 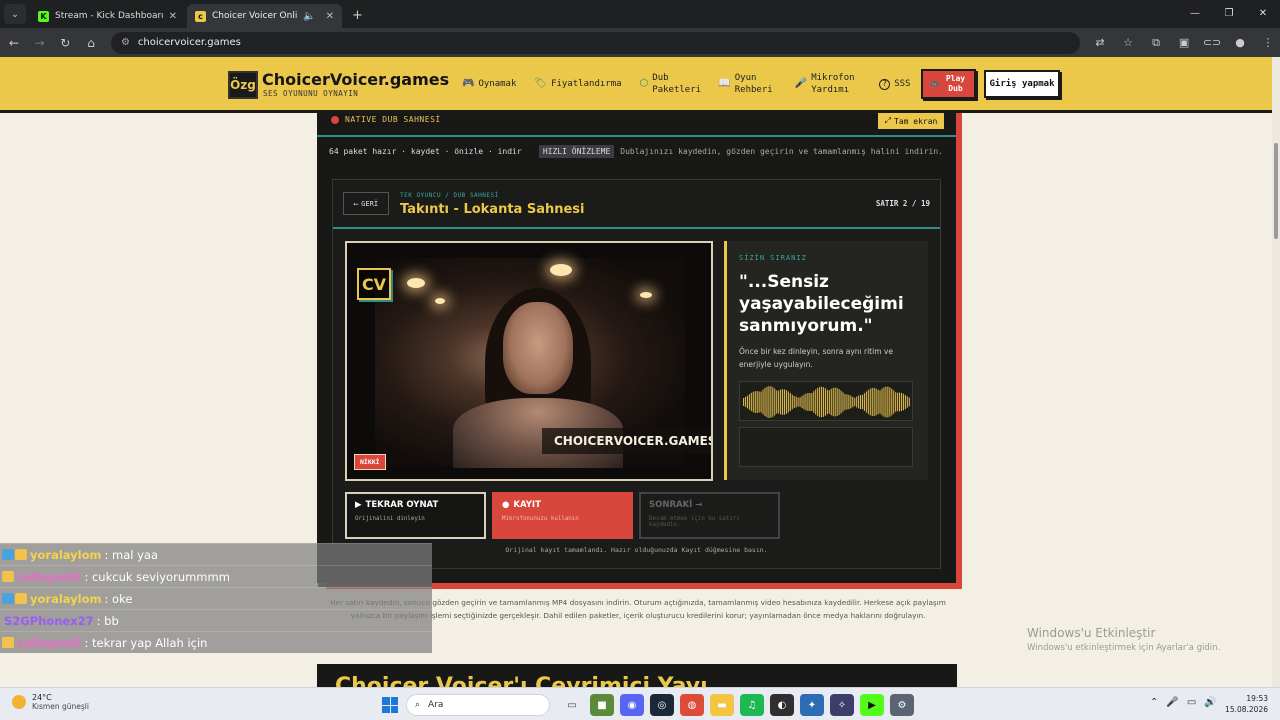 I want to click on microphone-icon: 🎤, so click(x=1172, y=702).